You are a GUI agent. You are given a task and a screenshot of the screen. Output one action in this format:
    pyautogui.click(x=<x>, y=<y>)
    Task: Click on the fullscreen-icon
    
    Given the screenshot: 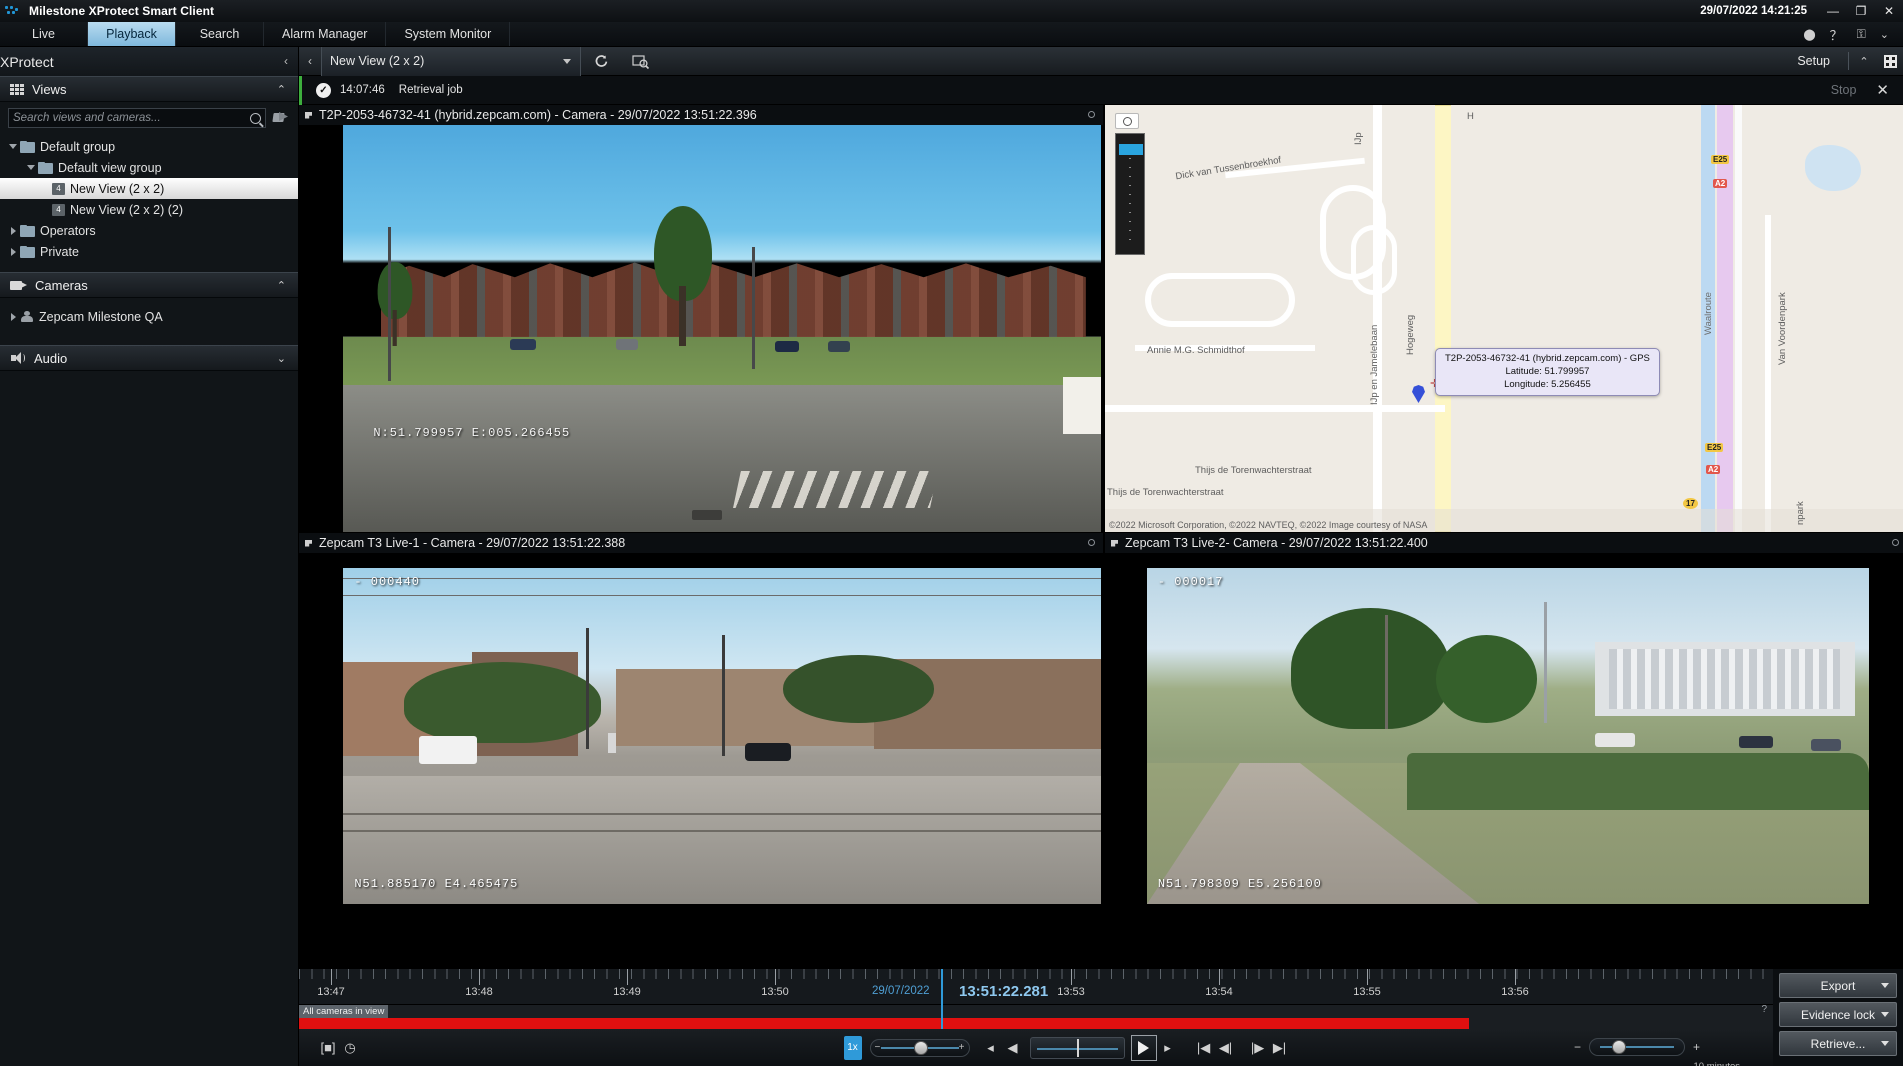 What is the action you would take?
    pyautogui.click(x=1890, y=61)
    